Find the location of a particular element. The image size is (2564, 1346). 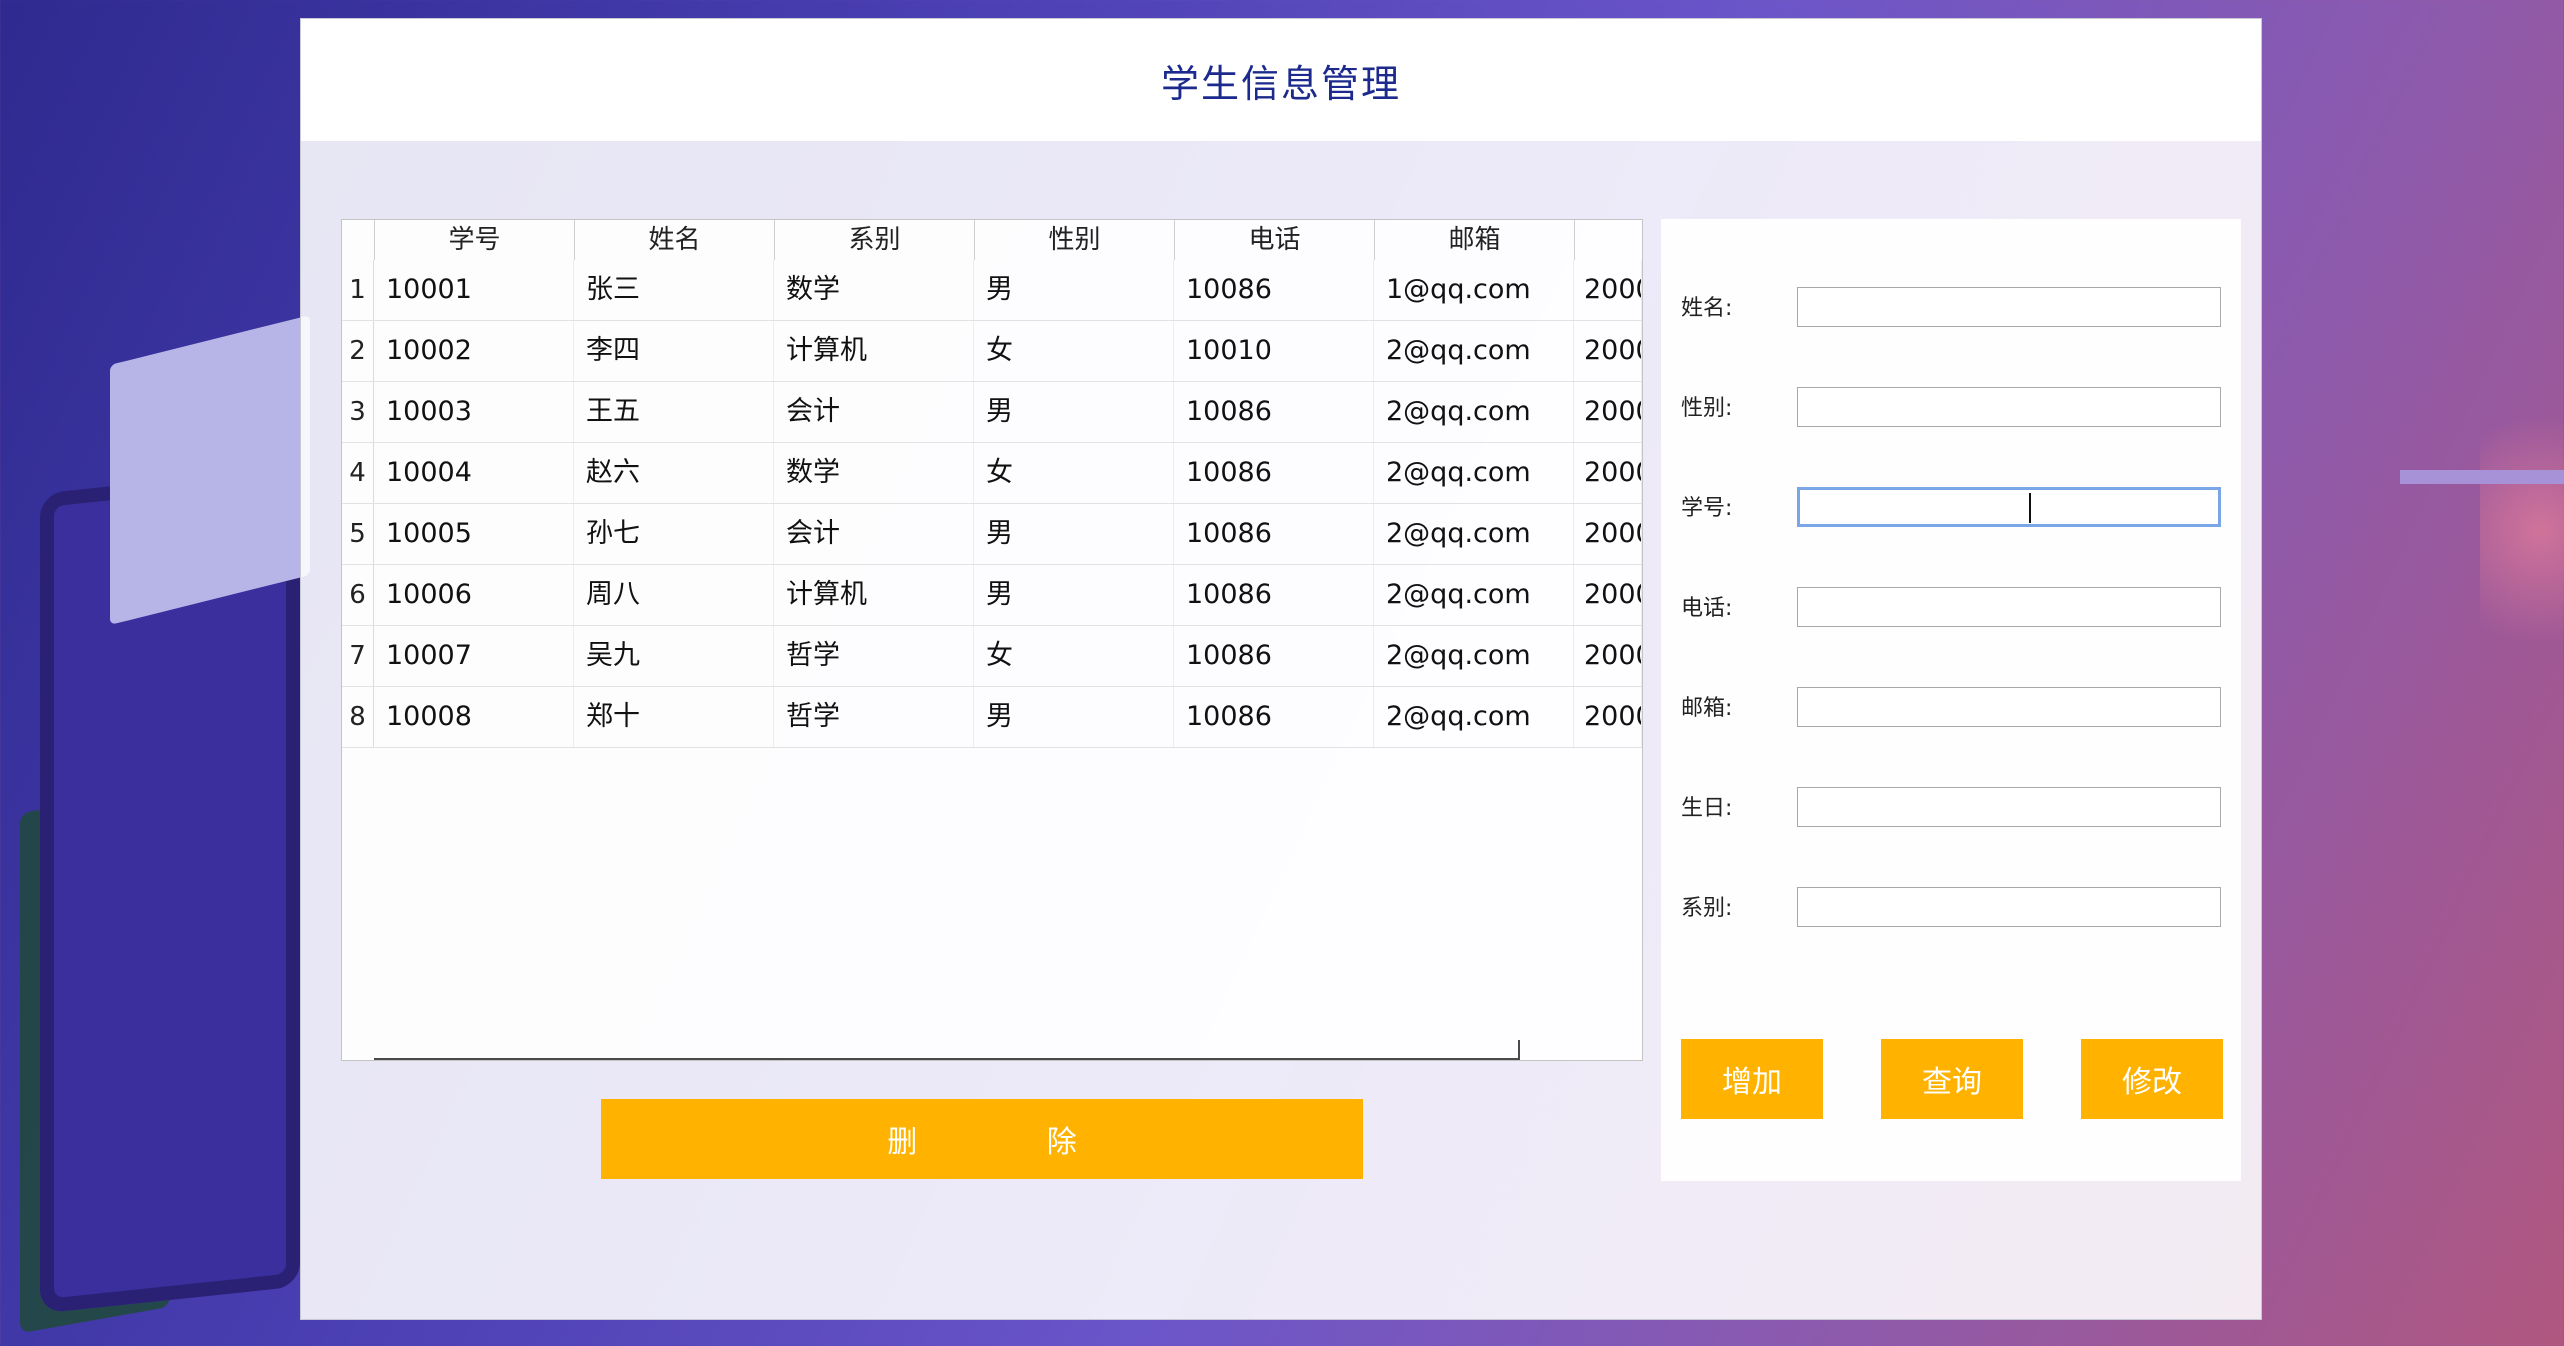

email-input is located at coordinates (2009, 707).